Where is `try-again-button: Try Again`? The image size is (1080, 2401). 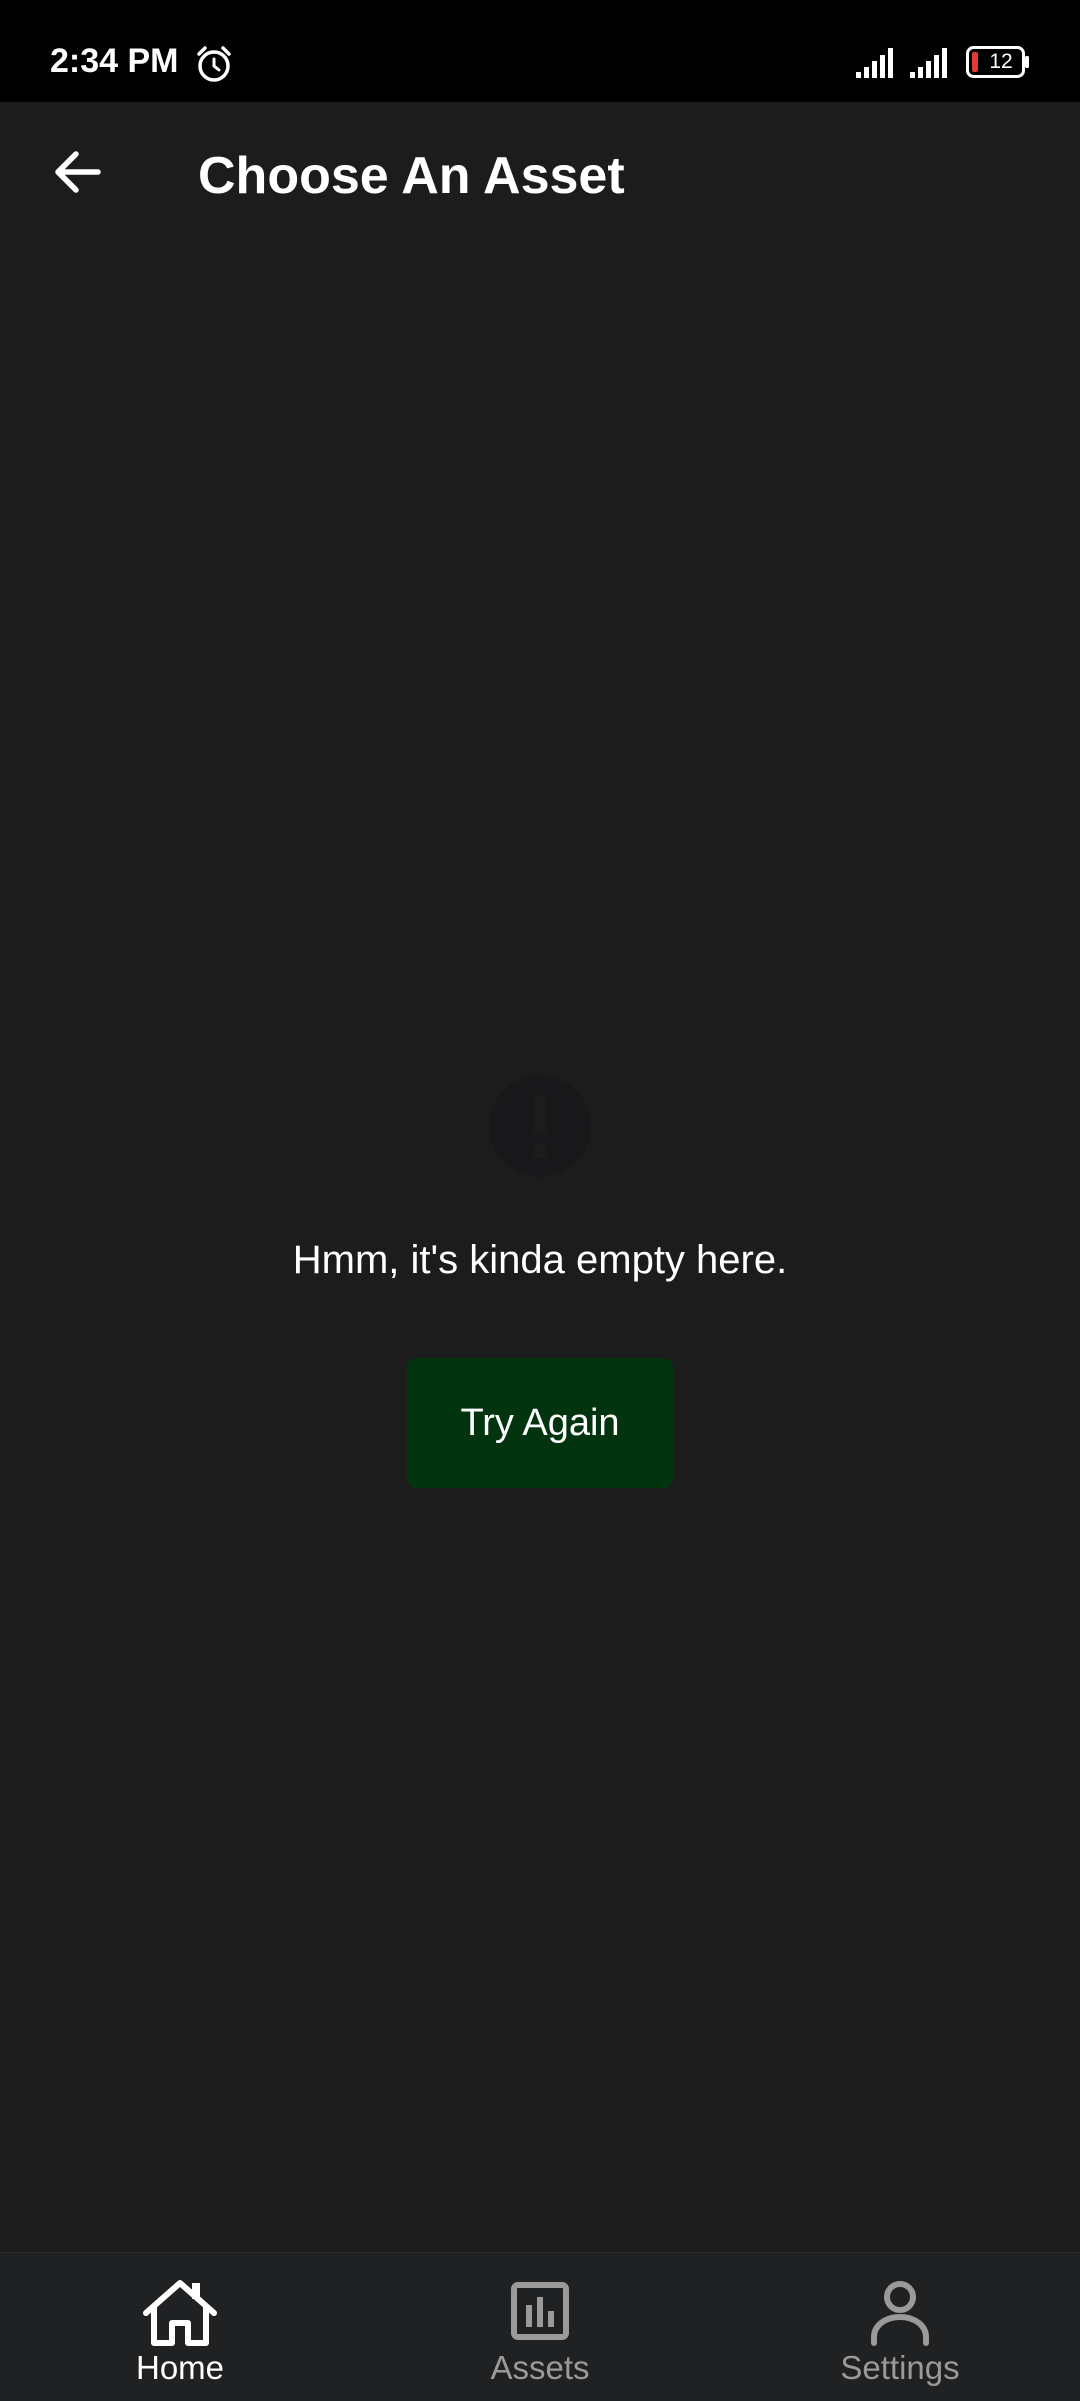 try-again-button: Try Again is located at coordinates (540, 1423).